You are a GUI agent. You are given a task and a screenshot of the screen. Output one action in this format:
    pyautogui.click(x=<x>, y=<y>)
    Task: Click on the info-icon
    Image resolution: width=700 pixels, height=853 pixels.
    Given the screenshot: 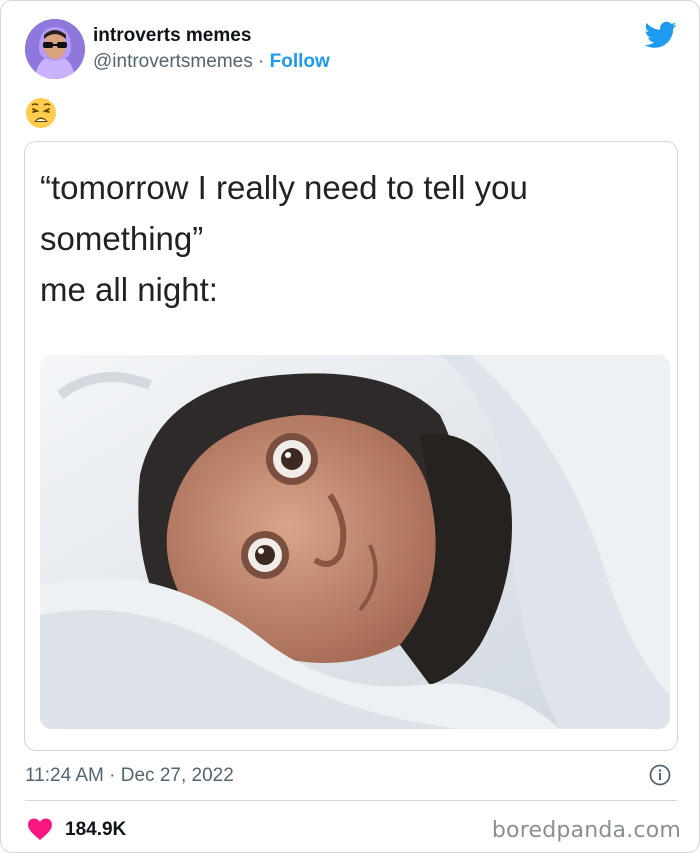 What is the action you would take?
    pyautogui.click(x=660, y=775)
    